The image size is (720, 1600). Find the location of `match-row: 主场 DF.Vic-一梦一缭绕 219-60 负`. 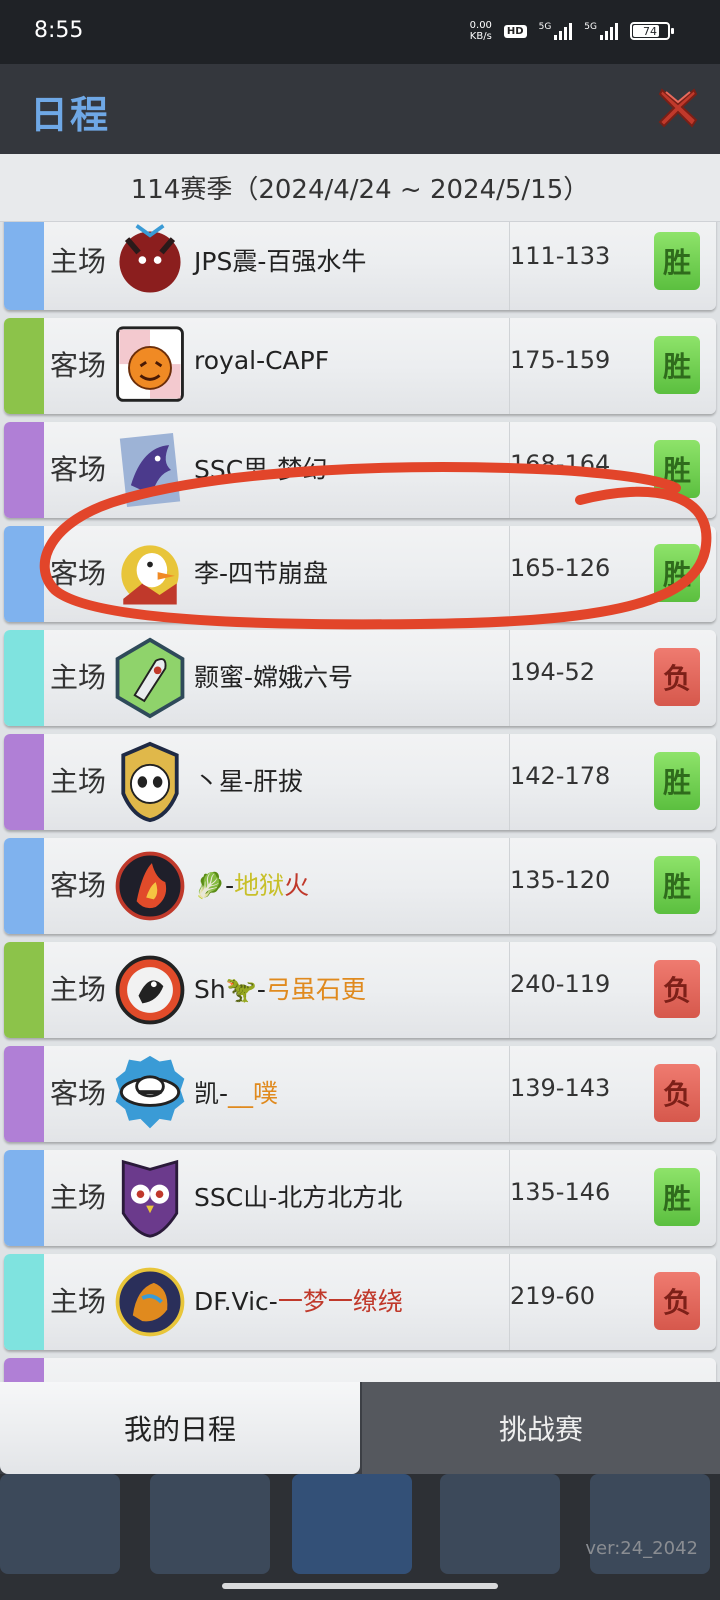

match-row: 主场 DF.Vic-一梦一缭绕 219-60 负 is located at coordinates (360, 1302).